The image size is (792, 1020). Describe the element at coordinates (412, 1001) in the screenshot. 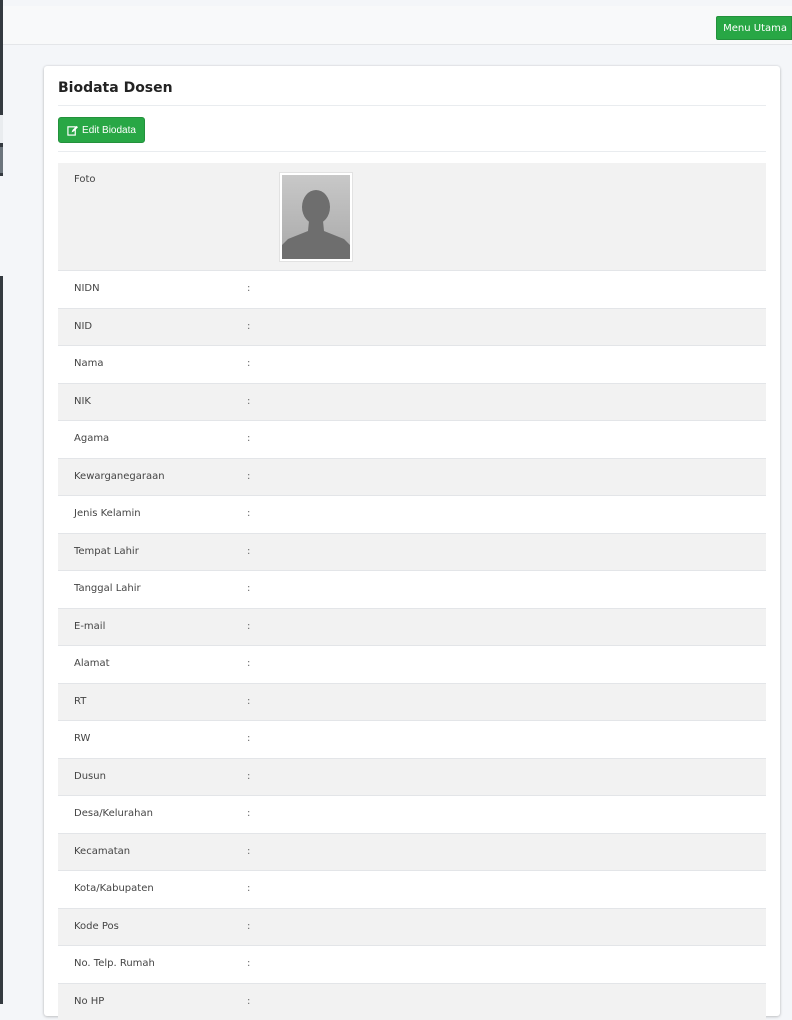

I see `table-row: No HP:` at that location.